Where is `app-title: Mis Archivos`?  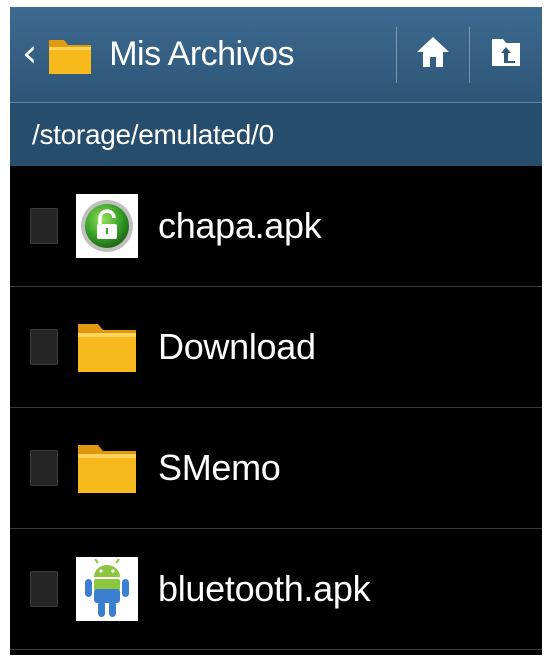
app-title: Mis Archivos is located at coordinates (202, 54).